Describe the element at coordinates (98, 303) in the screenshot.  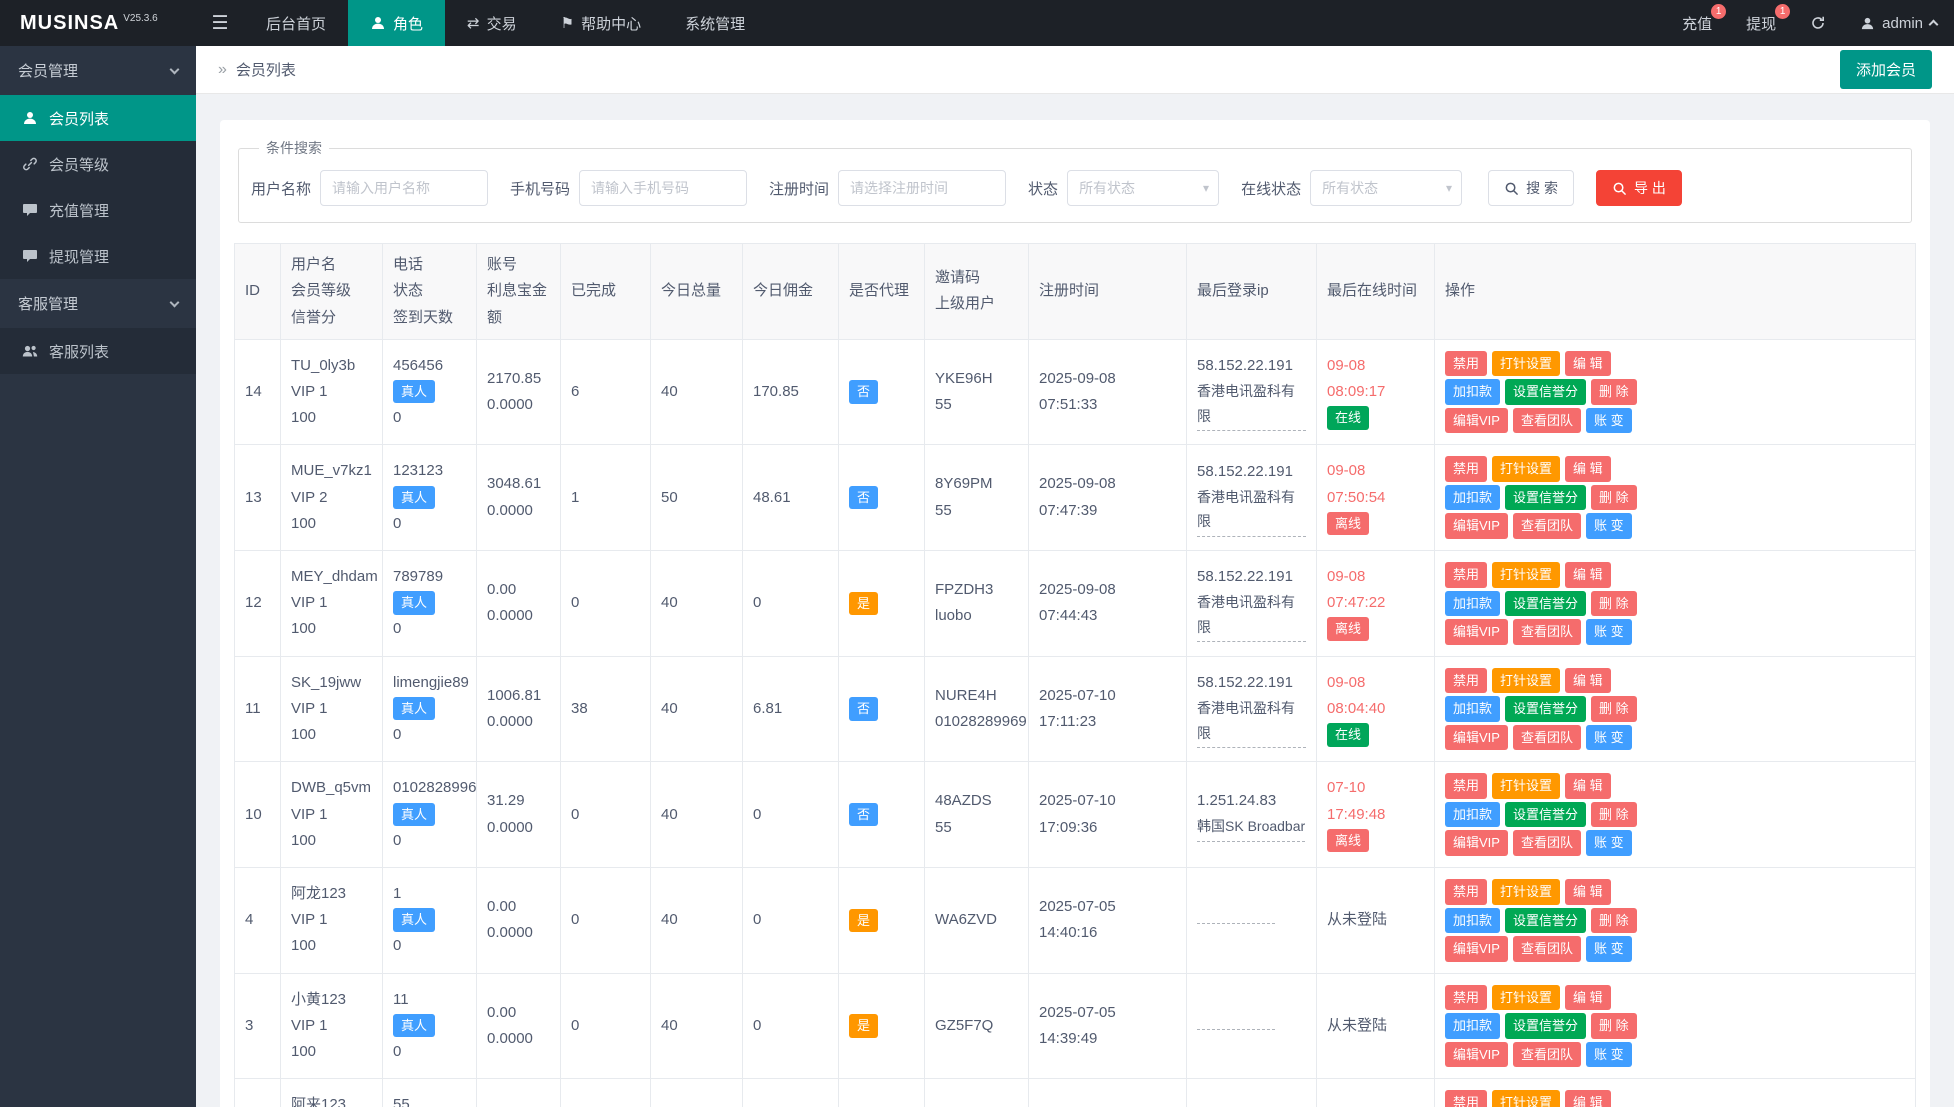
I see `sidebar-group-support-mgmt: 客服管理` at that location.